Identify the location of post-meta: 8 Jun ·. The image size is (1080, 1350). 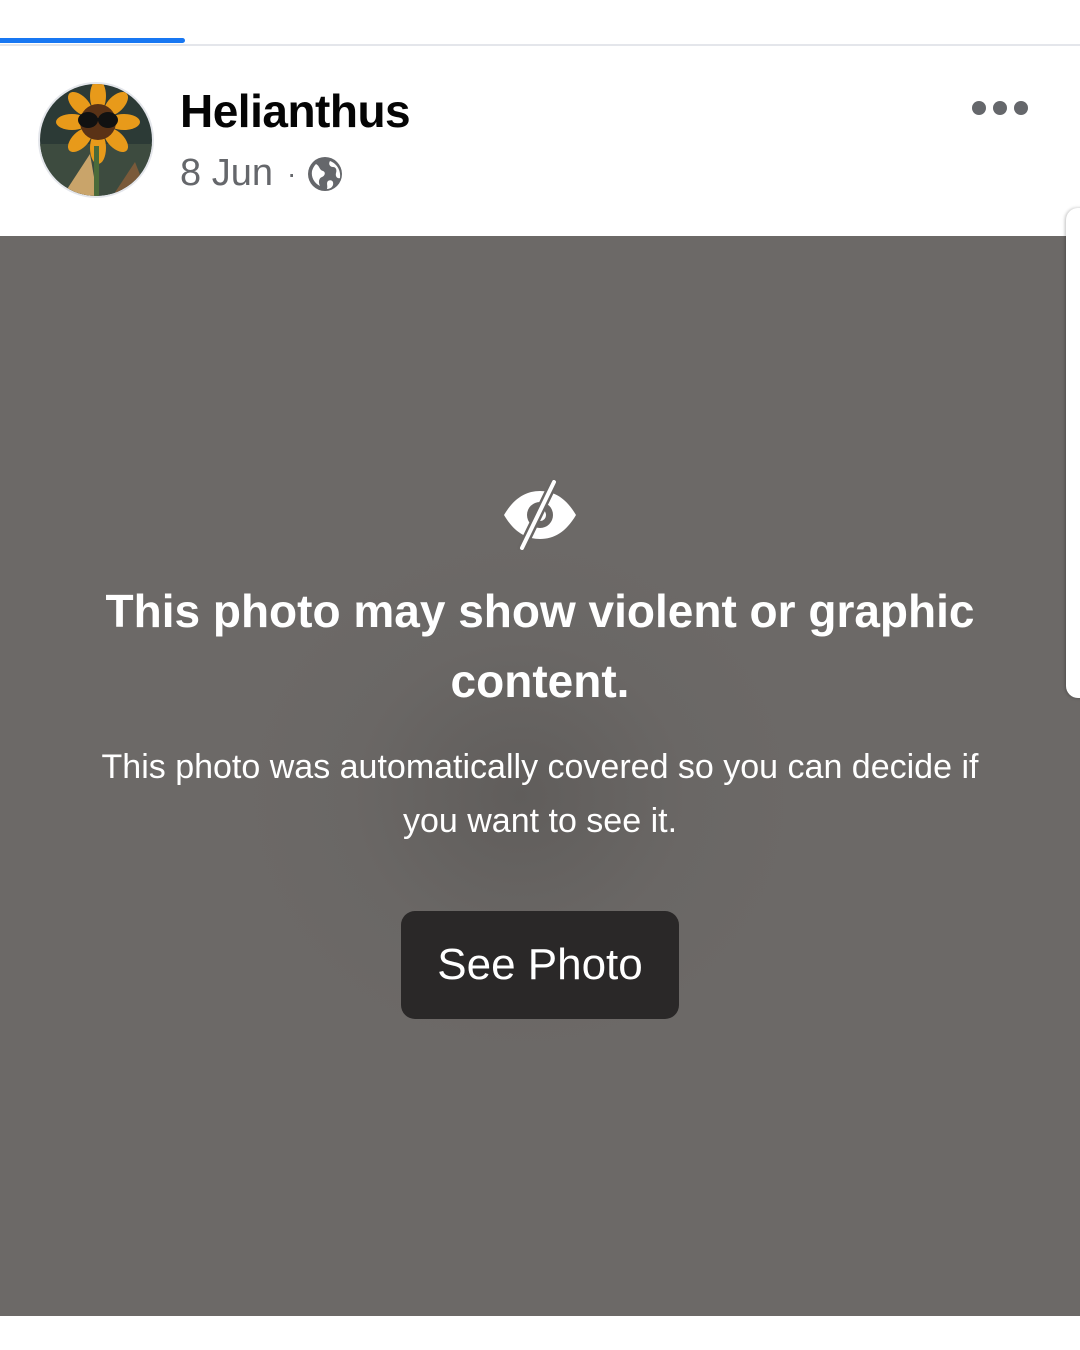
(262, 173).